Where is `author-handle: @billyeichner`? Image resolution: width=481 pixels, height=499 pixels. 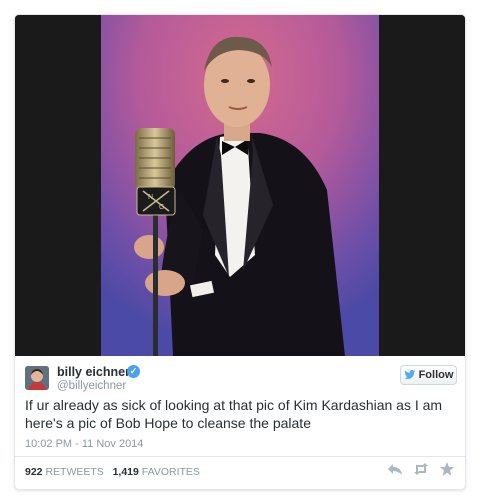 author-handle: @billyeichner is located at coordinates (91, 386).